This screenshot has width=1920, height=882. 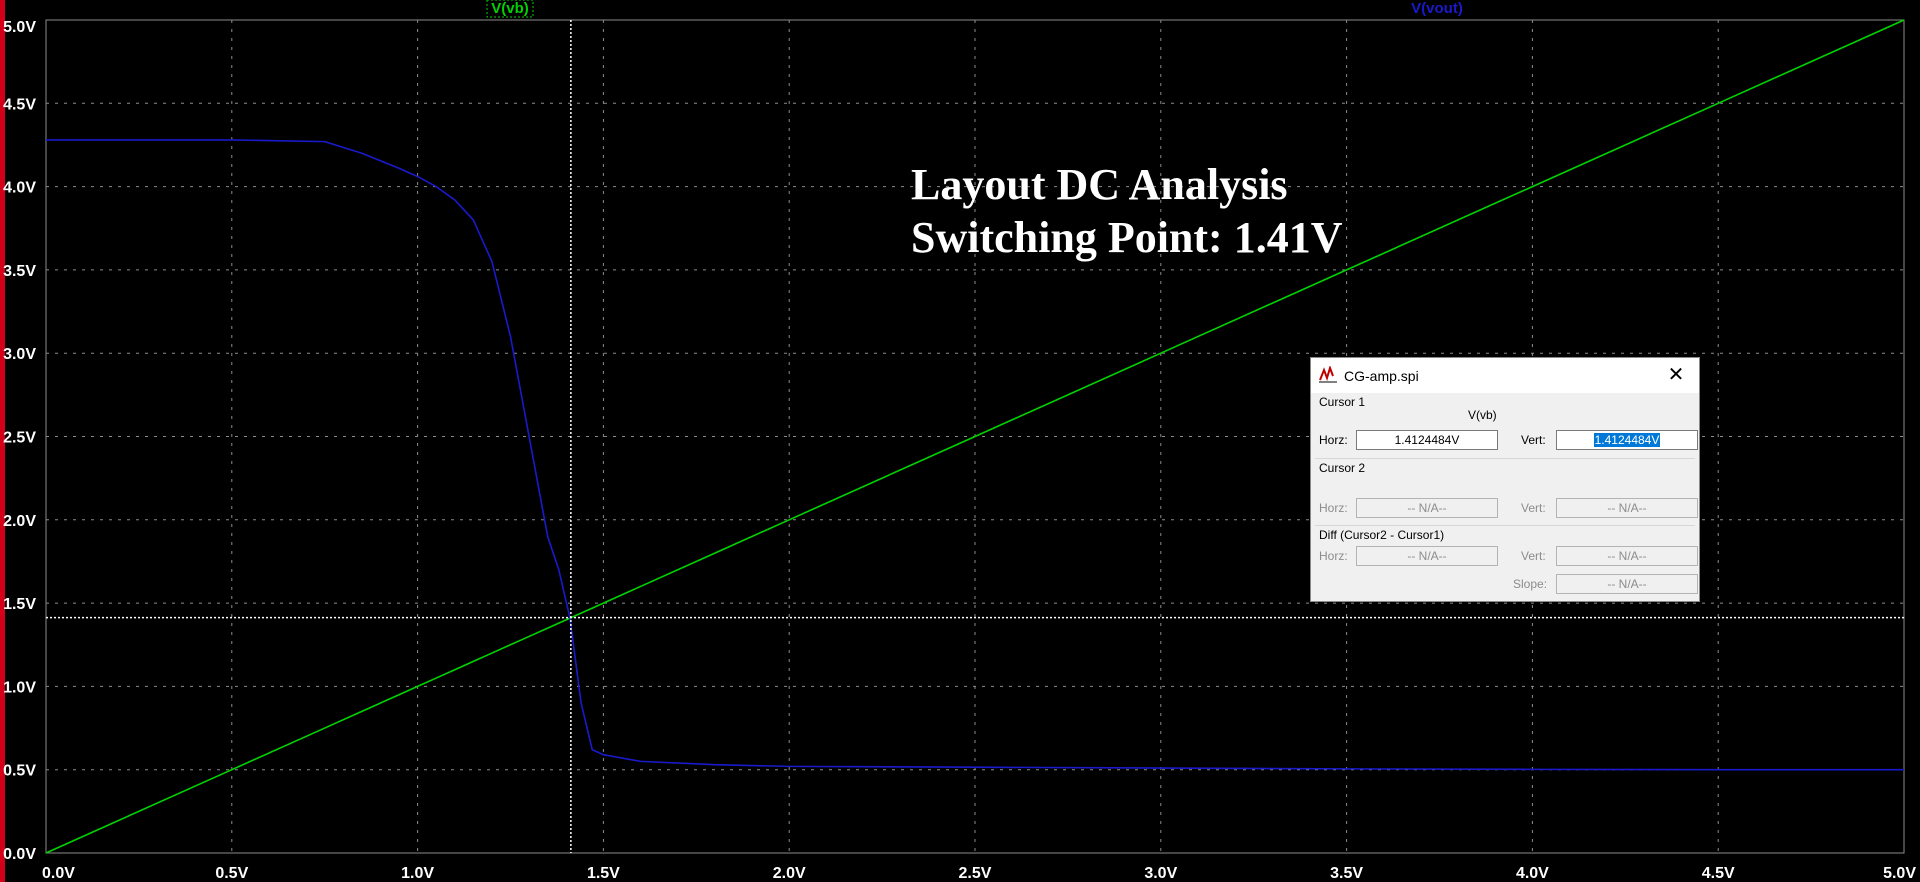 I want to click on annotation-line-2: Switching Point: 1.41V, so click(x=1127, y=237).